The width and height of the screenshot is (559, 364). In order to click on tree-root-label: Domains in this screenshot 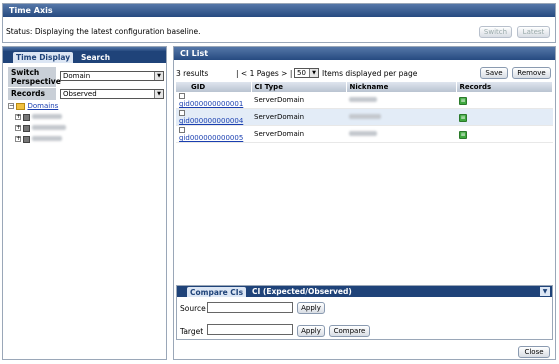, I will do `click(42, 106)`.